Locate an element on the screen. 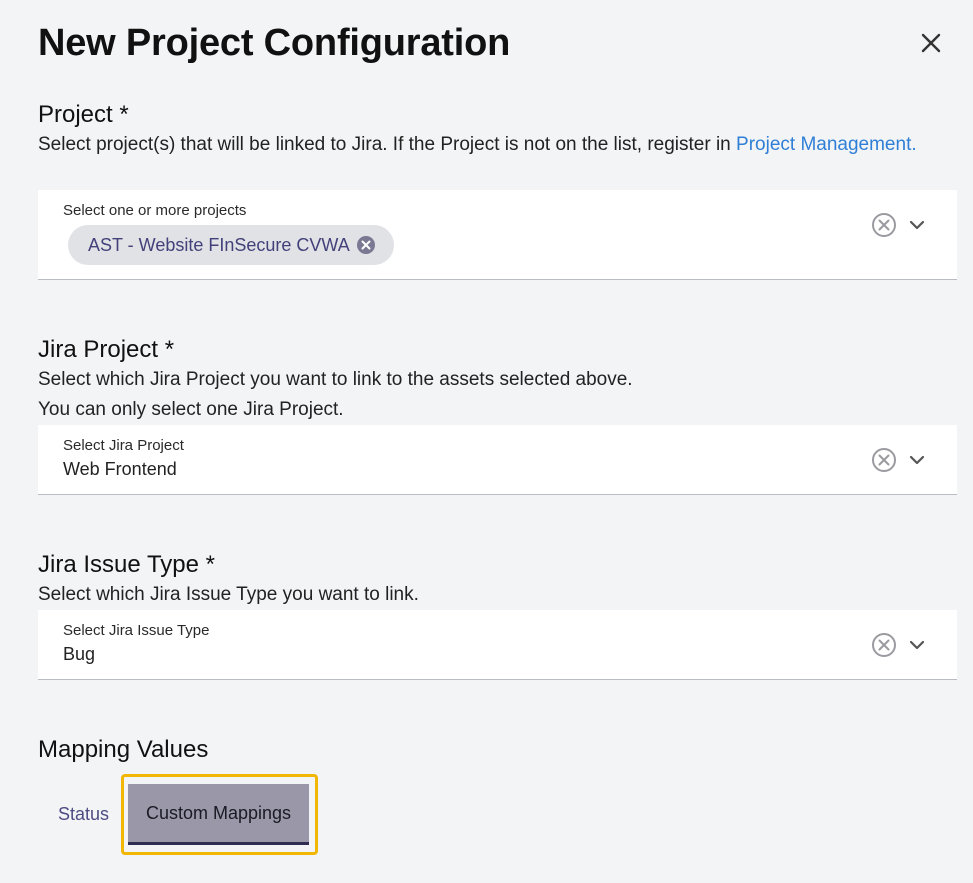 Image resolution: width=973 pixels, height=883 pixels. jira-issue-type-select-label: Select Jira Issue Type is located at coordinates (136, 630).